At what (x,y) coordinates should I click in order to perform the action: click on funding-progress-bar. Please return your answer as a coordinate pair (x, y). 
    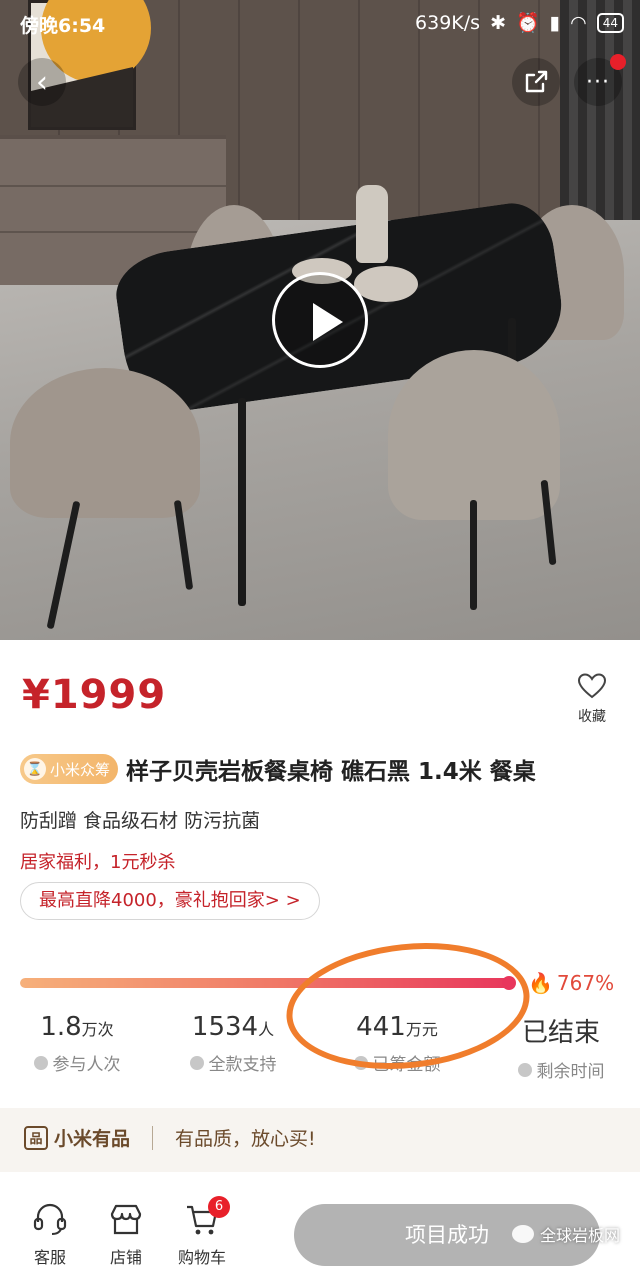
    Looking at the image, I should click on (267, 983).